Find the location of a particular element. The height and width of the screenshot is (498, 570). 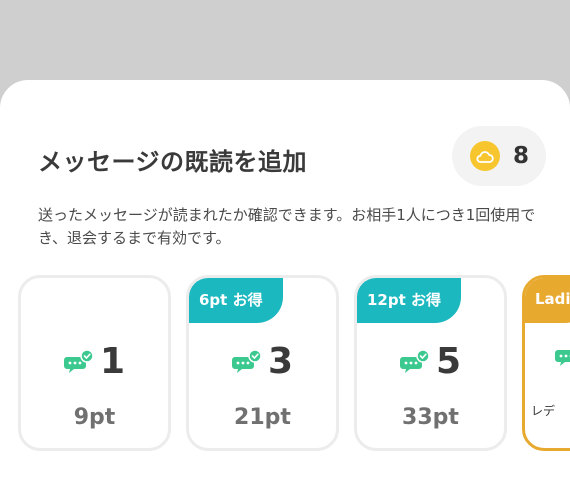

plan-card-3: 6pt お得 3 21pt is located at coordinates (262, 363).